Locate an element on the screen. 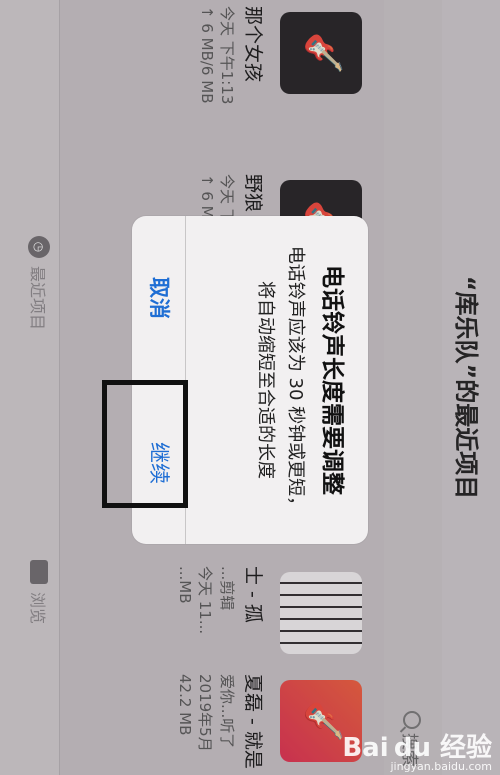 This screenshot has height=775, width=500. annotation-highlight-box is located at coordinates (145, 444).